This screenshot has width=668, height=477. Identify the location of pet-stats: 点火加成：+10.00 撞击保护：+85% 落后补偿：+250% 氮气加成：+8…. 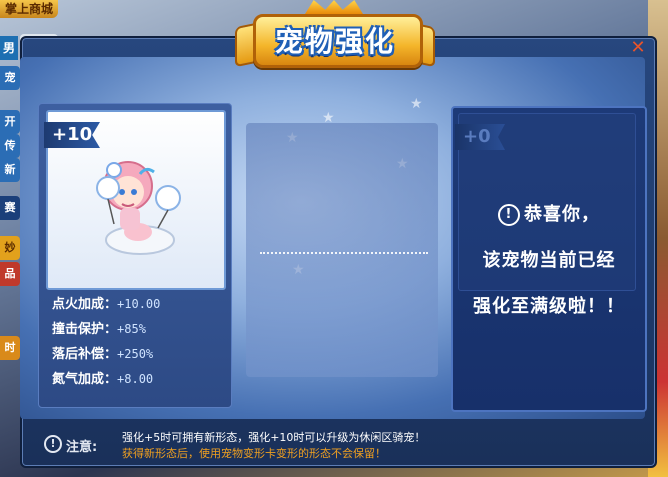
(139, 342).